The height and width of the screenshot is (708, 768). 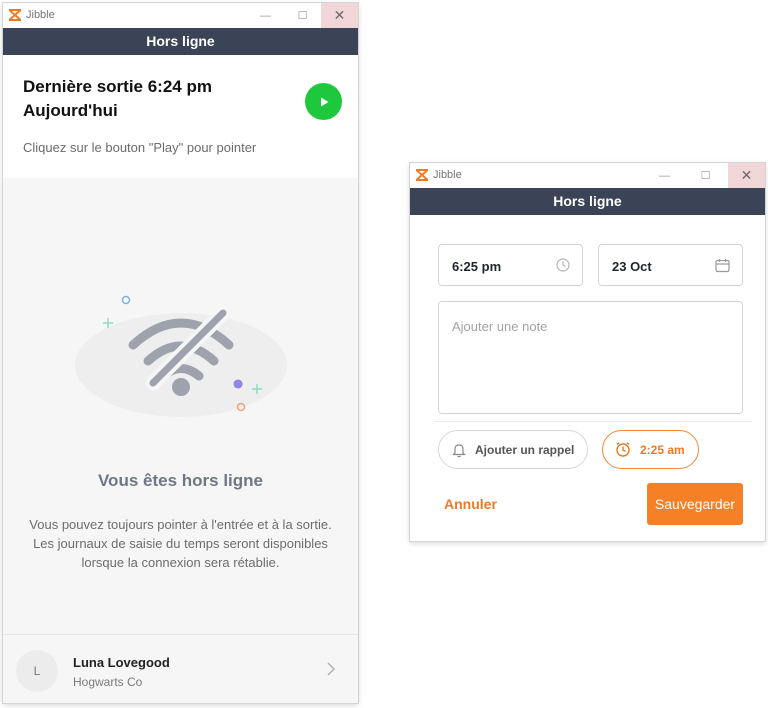 I want to click on offline-message-line: lorsque la connexion sera rétablie., so click(x=180, y=562).